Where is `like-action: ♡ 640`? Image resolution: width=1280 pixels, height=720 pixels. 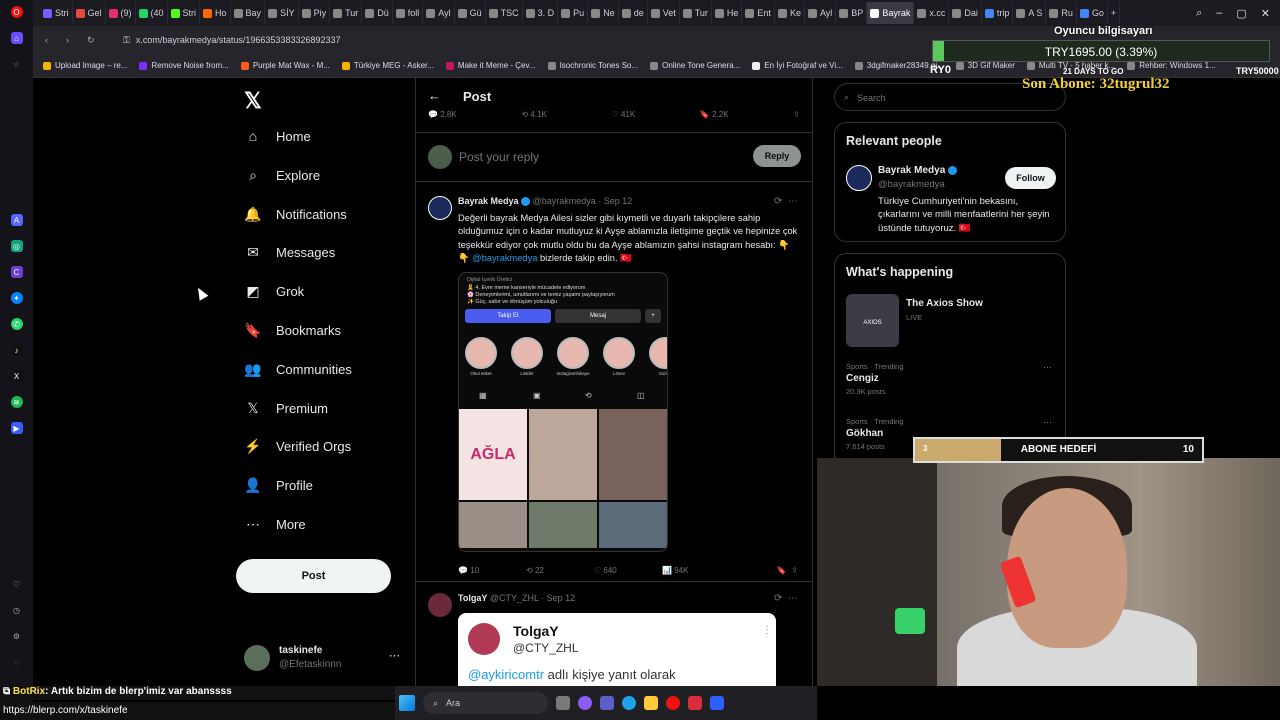 like-action: ♡ 640 is located at coordinates (628, 570).